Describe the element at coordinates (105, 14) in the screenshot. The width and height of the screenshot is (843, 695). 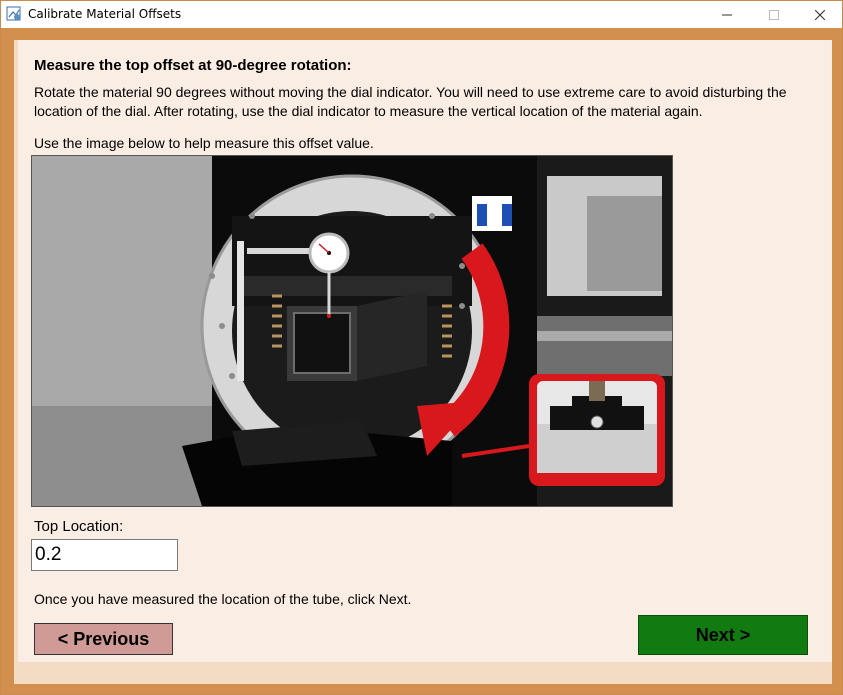
I see `window-title: Calibrate Material Offsets` at that location.